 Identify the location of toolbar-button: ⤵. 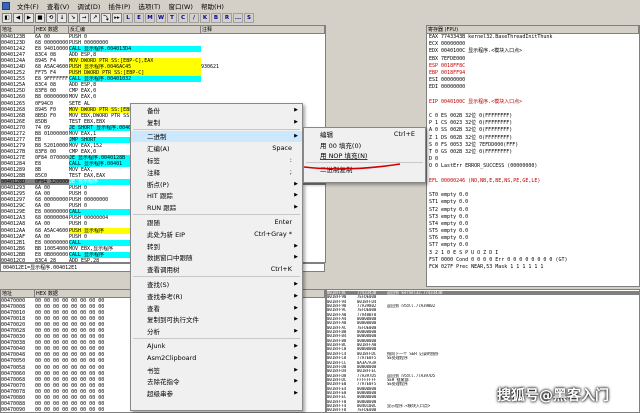
(106, 17).